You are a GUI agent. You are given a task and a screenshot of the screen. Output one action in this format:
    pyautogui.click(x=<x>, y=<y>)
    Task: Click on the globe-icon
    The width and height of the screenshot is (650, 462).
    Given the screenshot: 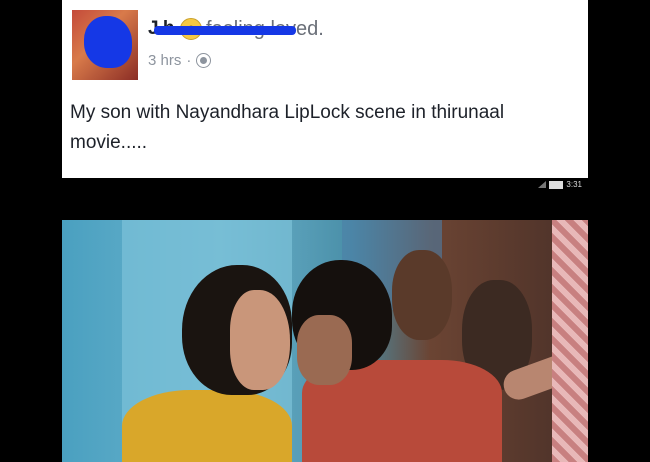 What is the action you would take?
    pyautogui.click(x=204, y=60)
    